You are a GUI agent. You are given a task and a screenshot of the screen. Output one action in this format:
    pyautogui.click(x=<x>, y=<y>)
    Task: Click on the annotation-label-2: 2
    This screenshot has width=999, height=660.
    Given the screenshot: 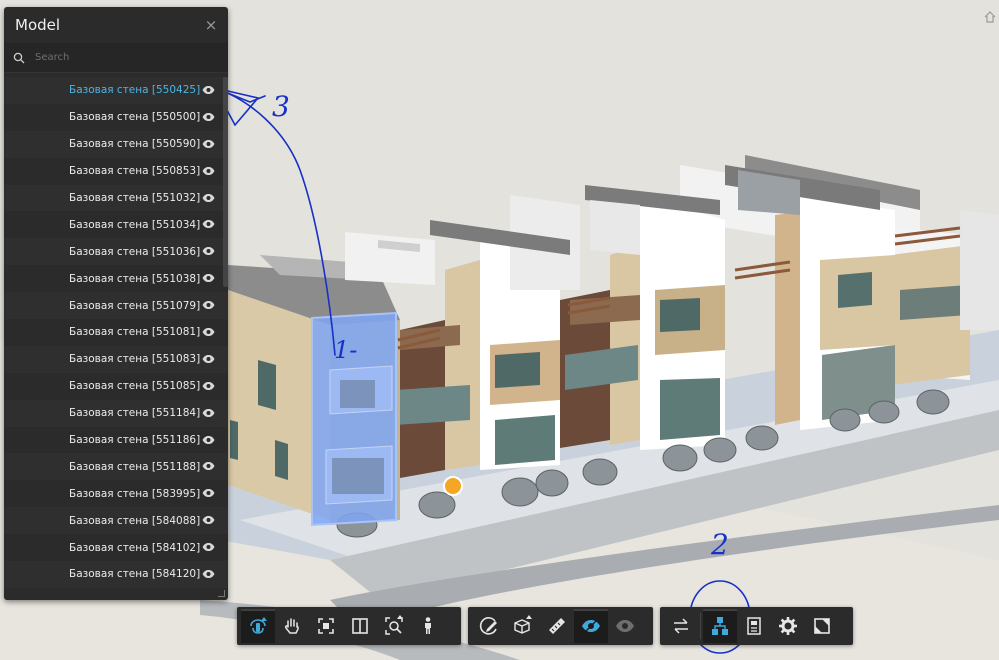 What is the action you would take?
    pyautogui.click(x=720, y=544)
    